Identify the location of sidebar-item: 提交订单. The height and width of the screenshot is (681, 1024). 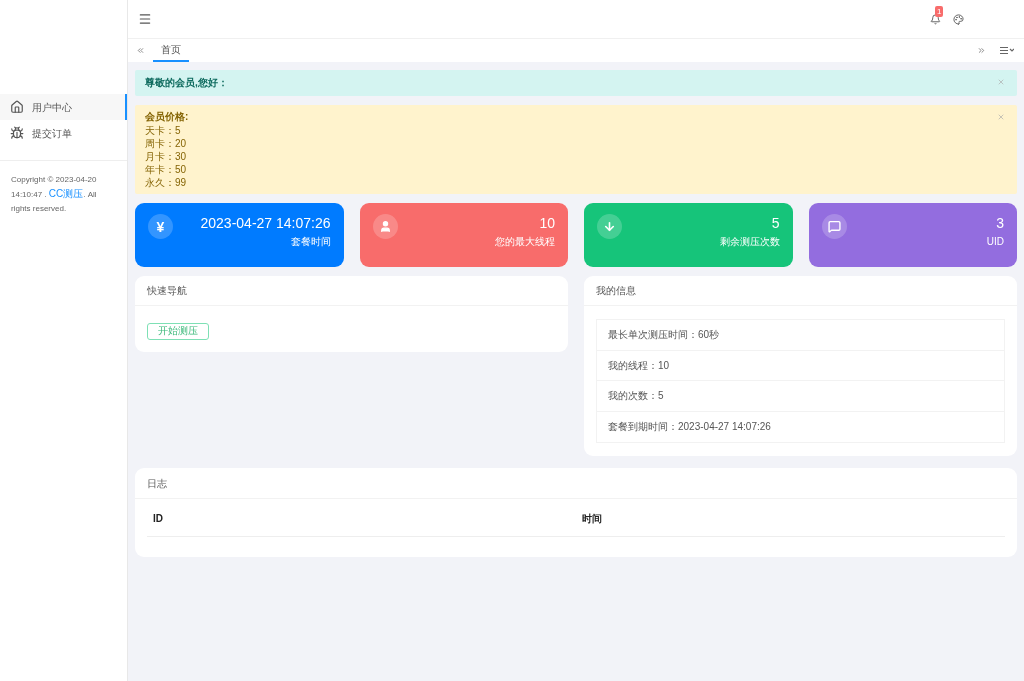
(63, 133).